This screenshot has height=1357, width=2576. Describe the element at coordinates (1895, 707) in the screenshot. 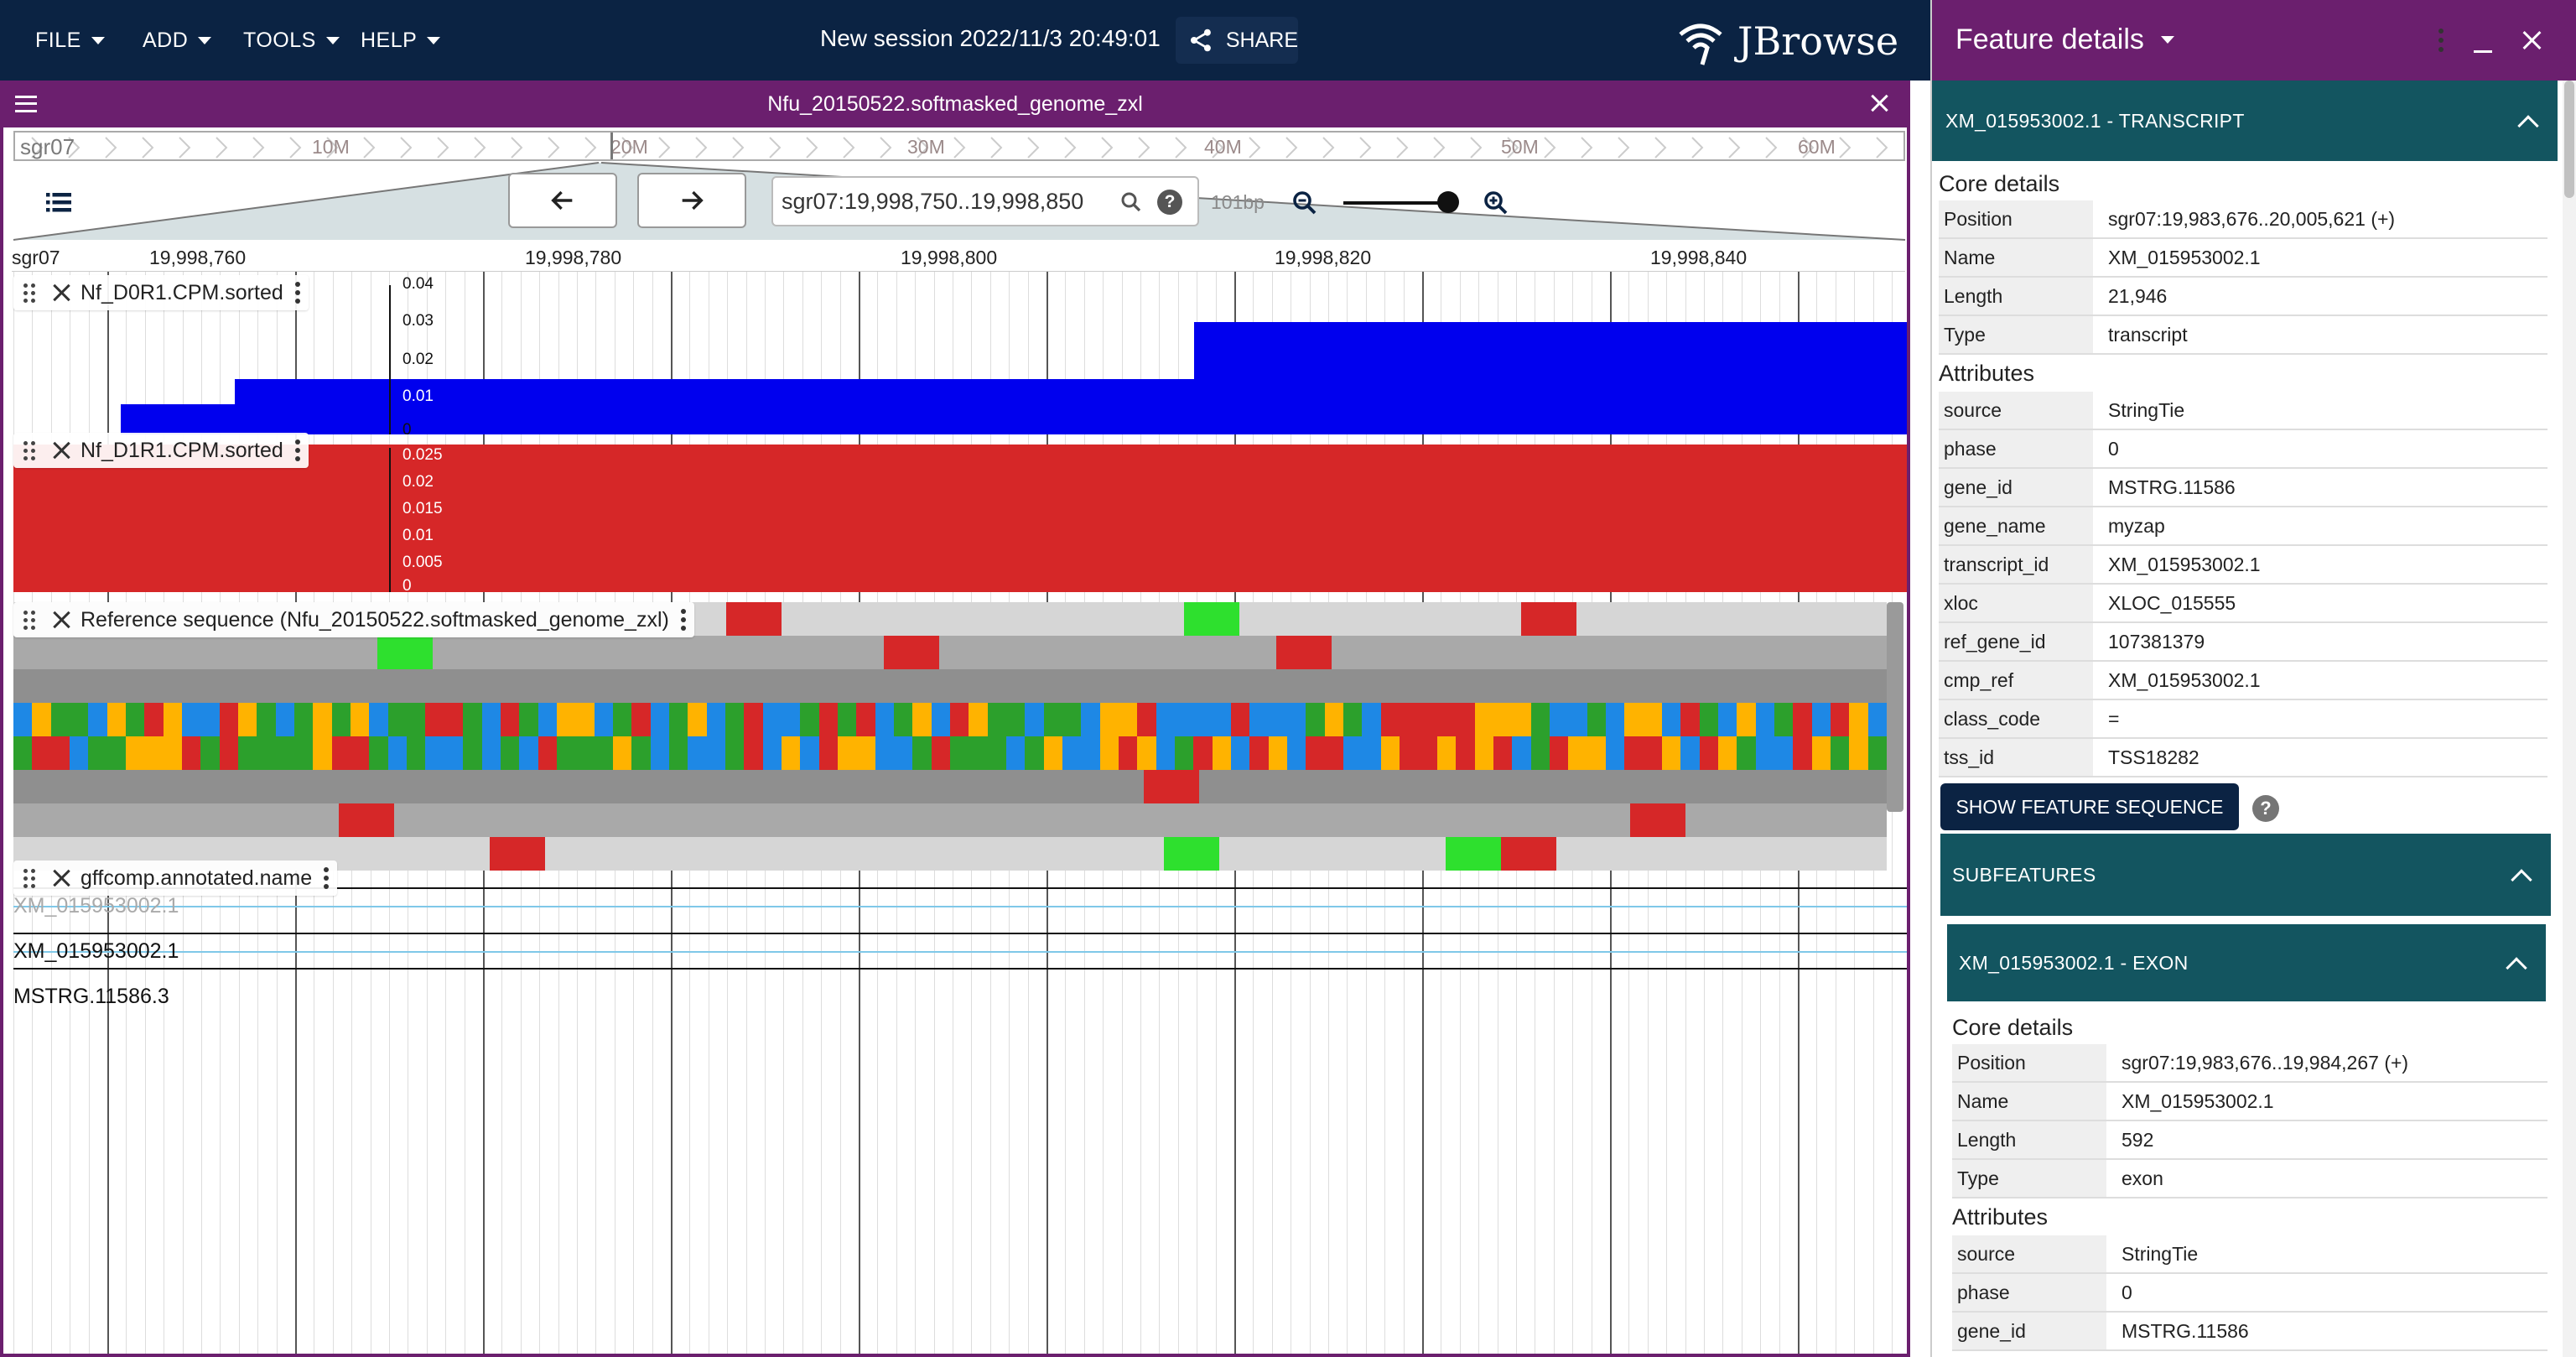

I see `track-scrollbar` at that location.